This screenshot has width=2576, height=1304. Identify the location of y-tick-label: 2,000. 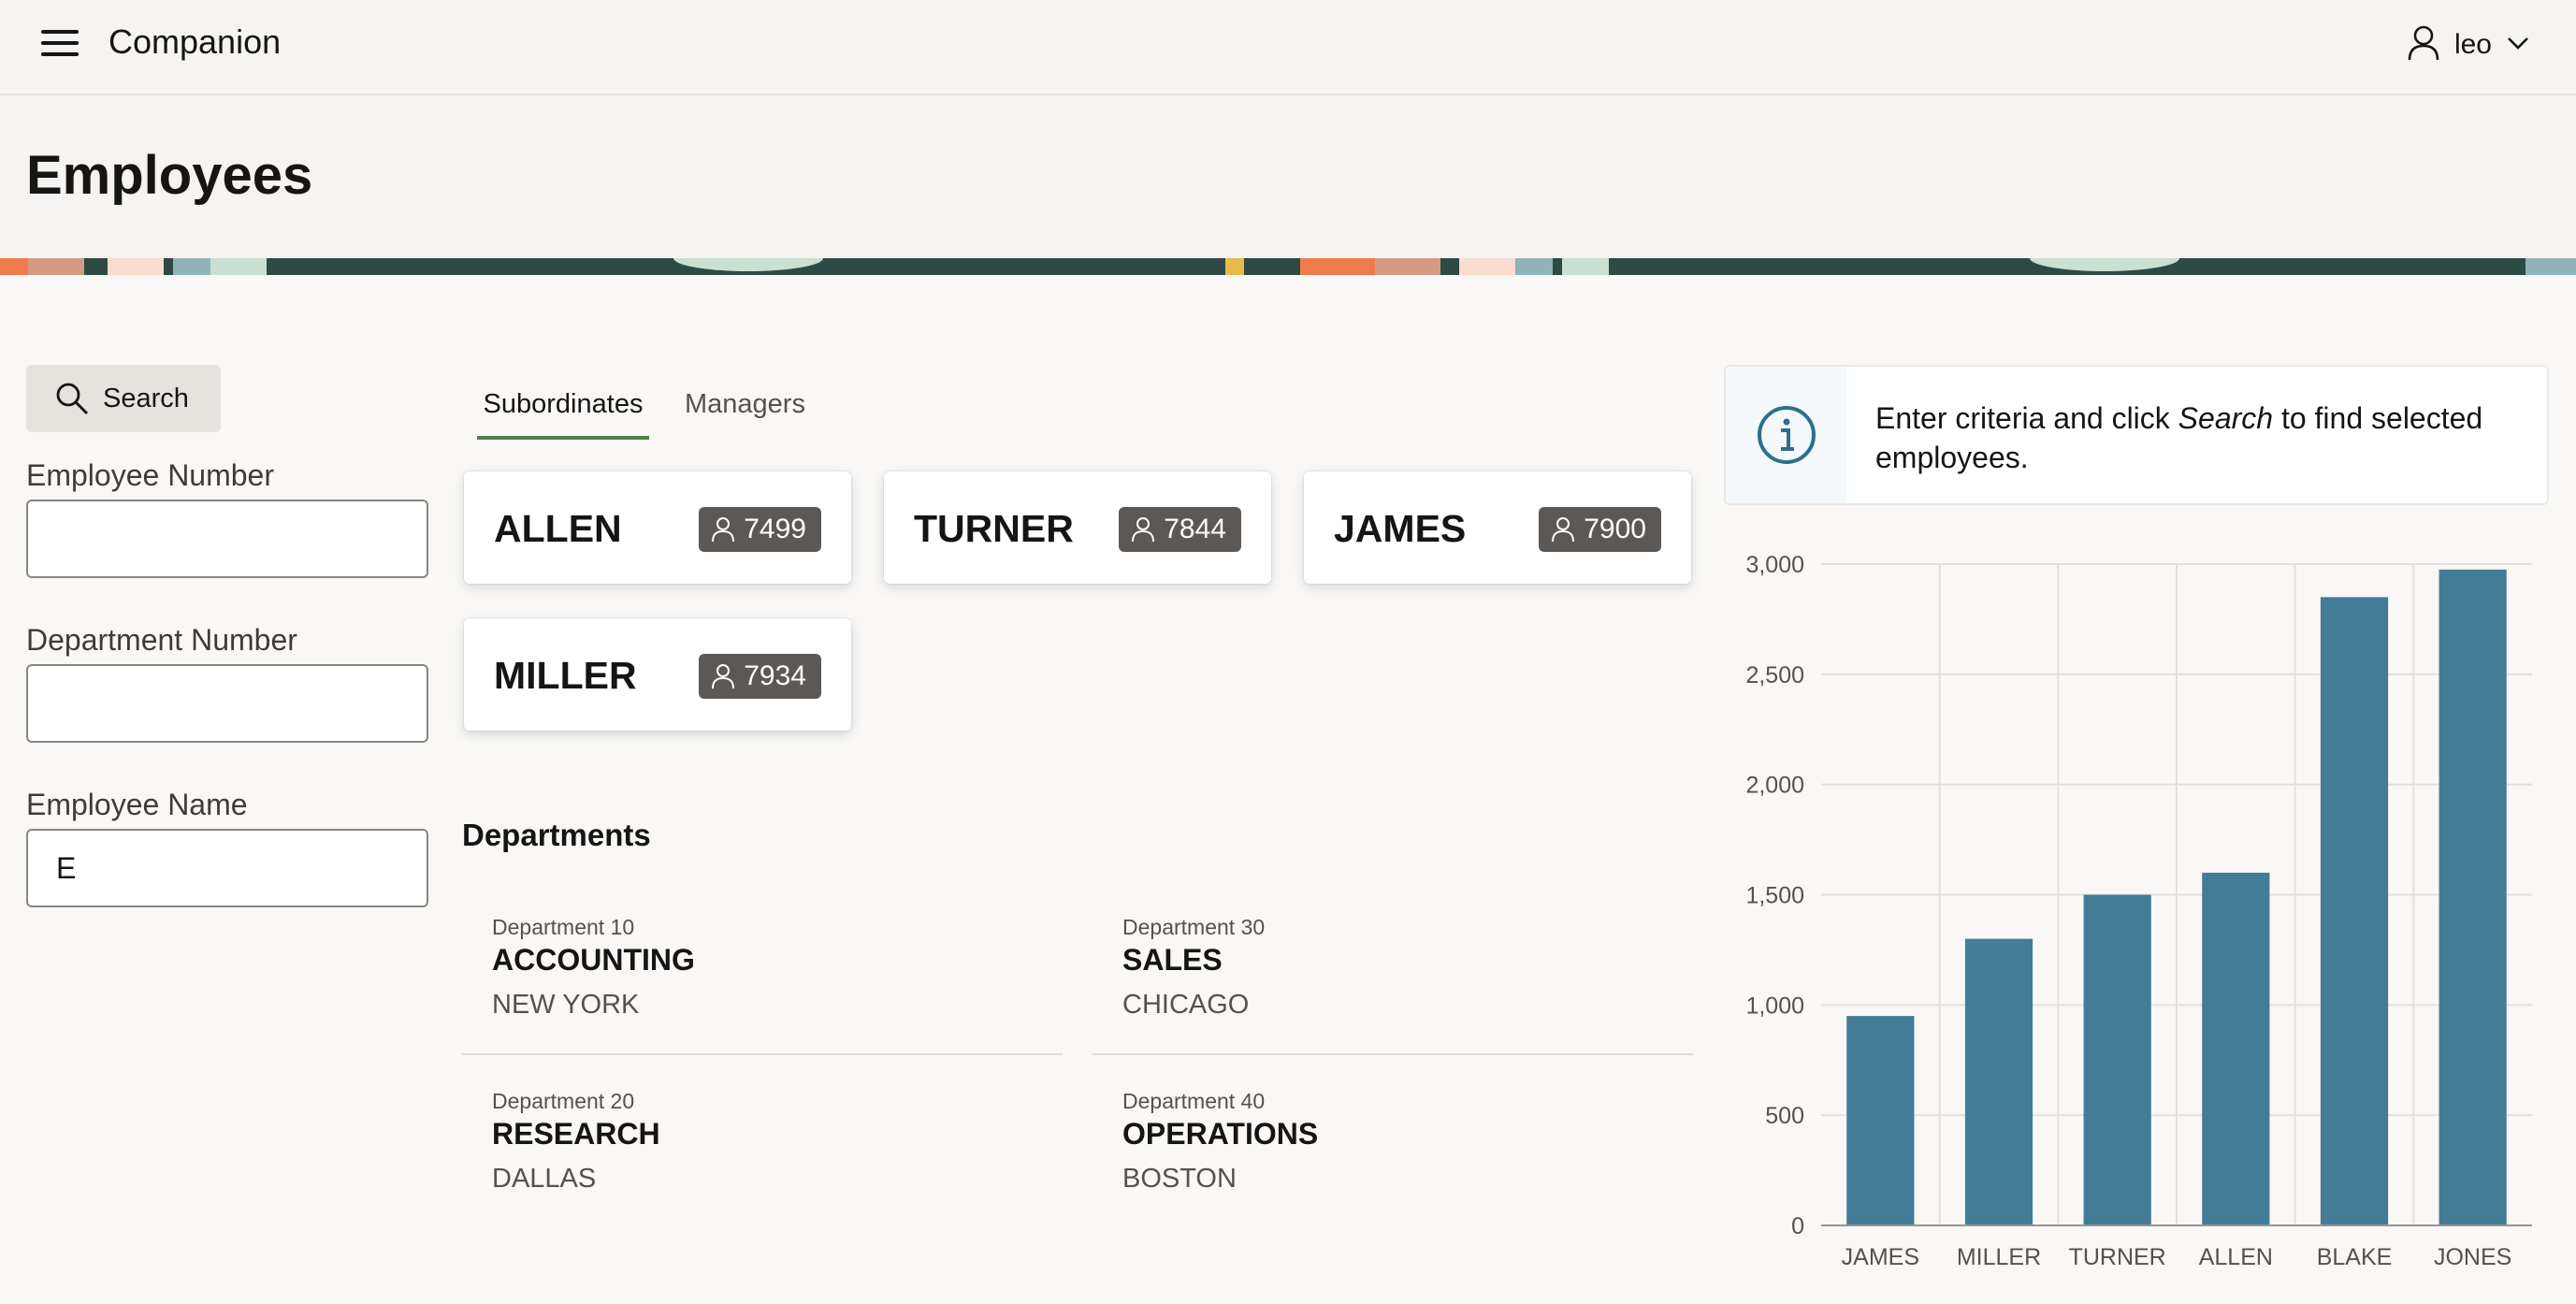
(1774, 786).